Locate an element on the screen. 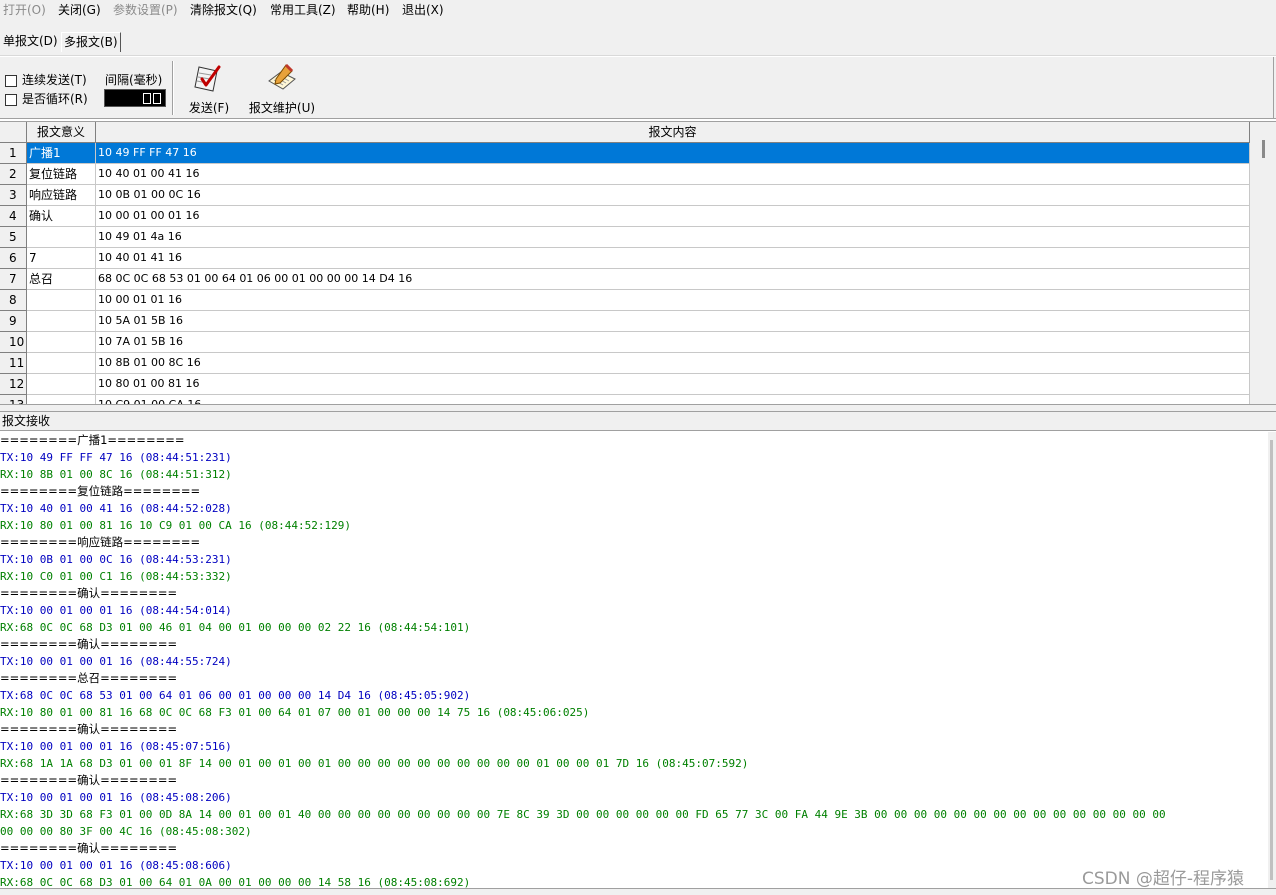  row-content: 10 C9 01 00 CA 16 is located at coordinates (673, 399).